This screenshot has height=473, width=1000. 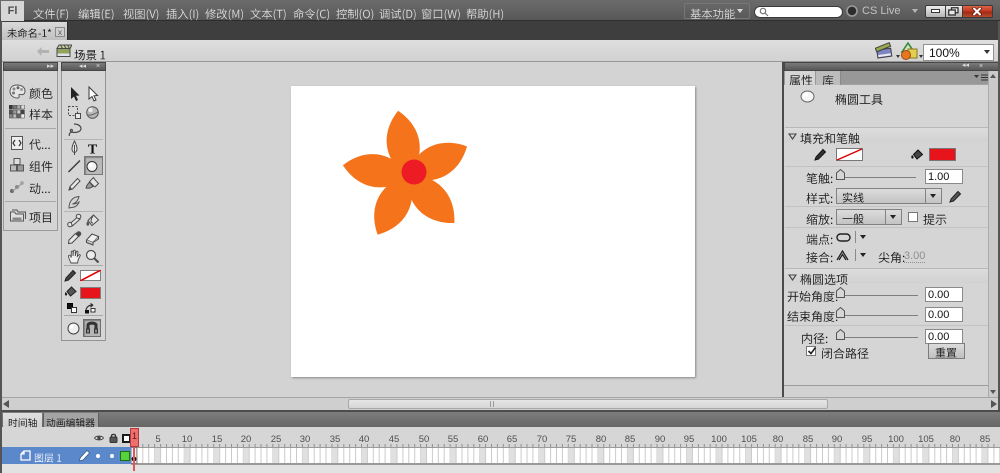 I want to click on svg-text: 70, so click(x=542, y=439).